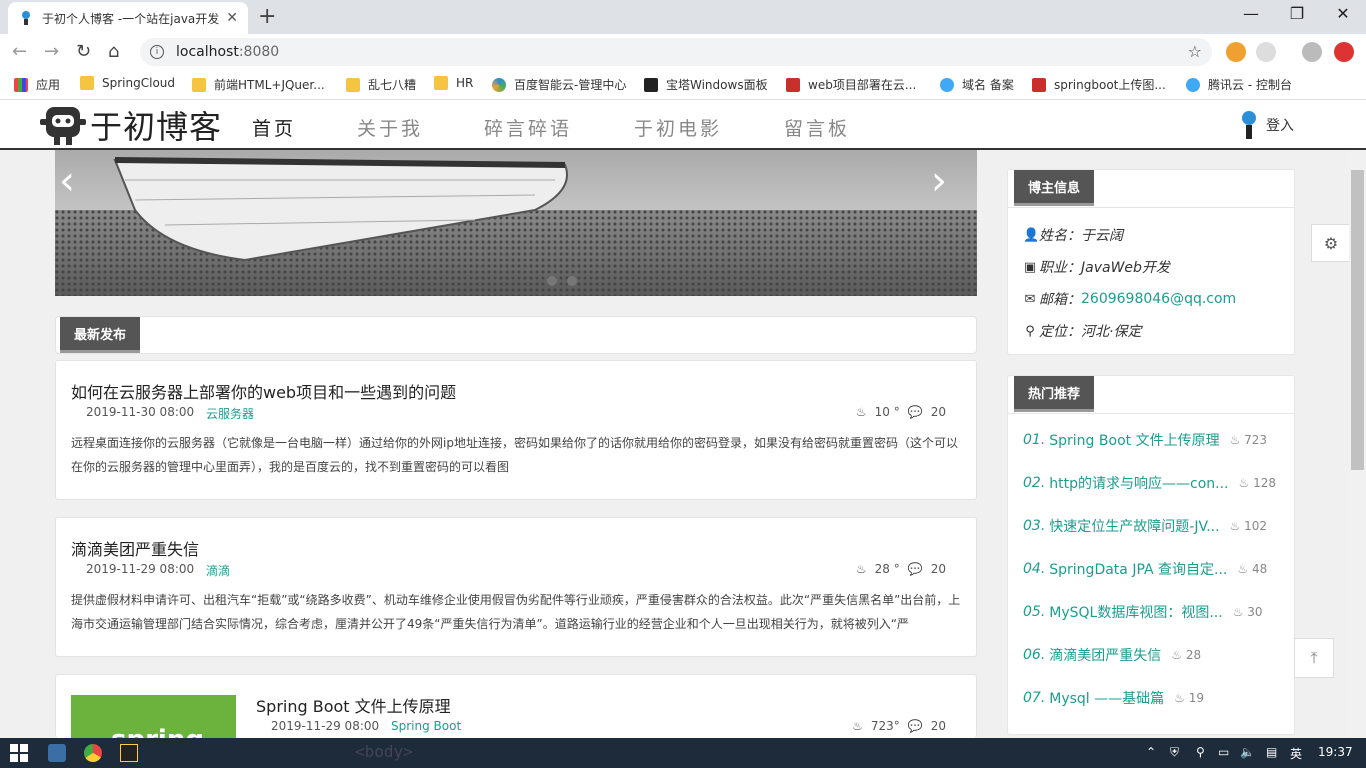 This screenshot has width=1366, height=768. Describe the element at coordinates (861, 569) in the screenshot. I see `views-flame-icon: ♨` at that location.